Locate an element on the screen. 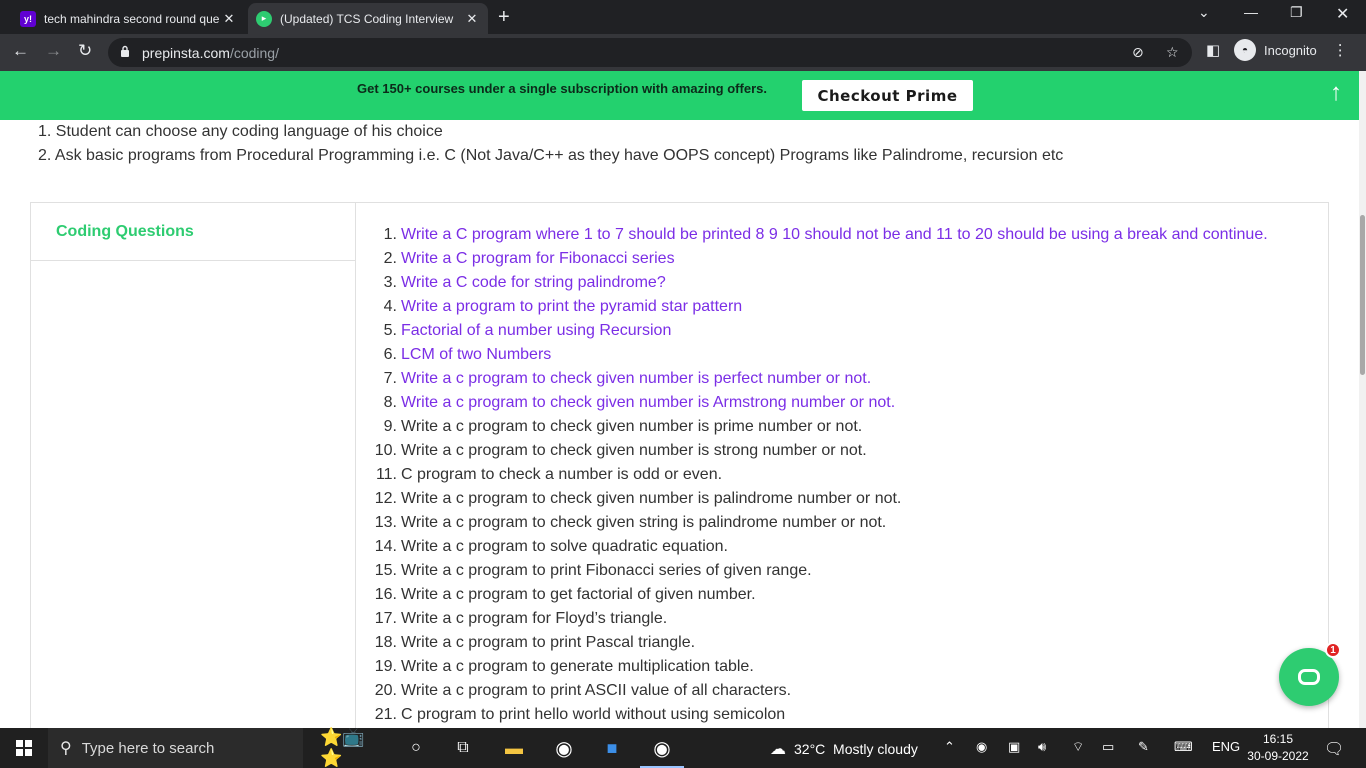  keyboard-icon: ⌨ is located at coordinates (1183, 747).